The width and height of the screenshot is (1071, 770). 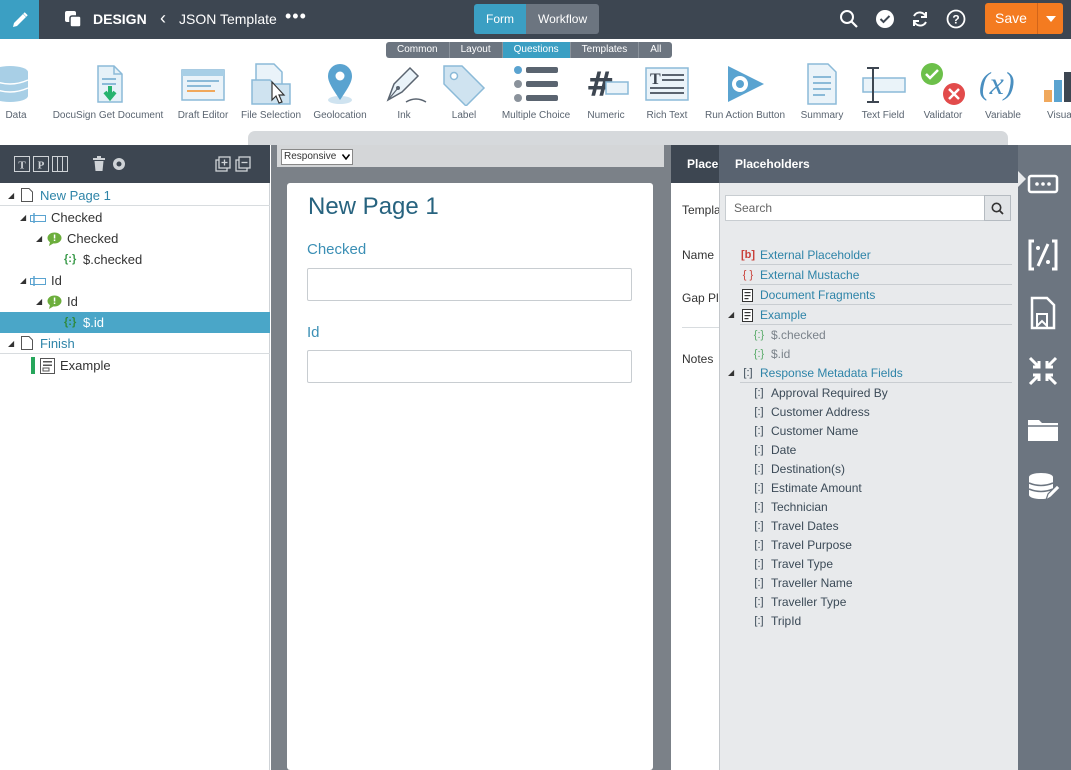 I want to click on metadata-field: [:] TripId, so click(x=881, y=621).